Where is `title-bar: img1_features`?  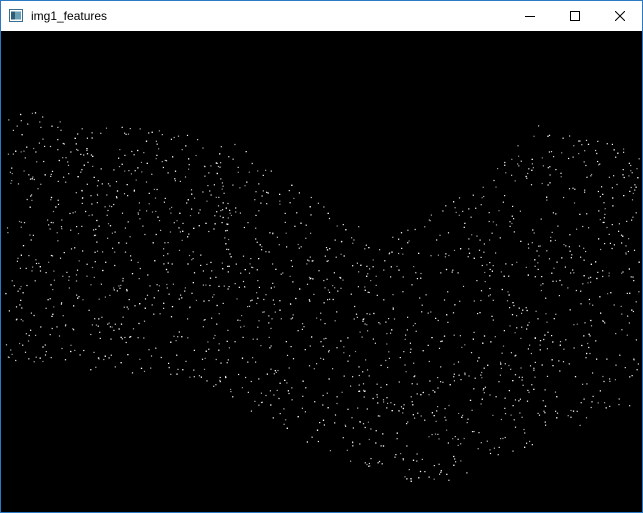
title-bar: img1_features is located at coordinates (321, 16).